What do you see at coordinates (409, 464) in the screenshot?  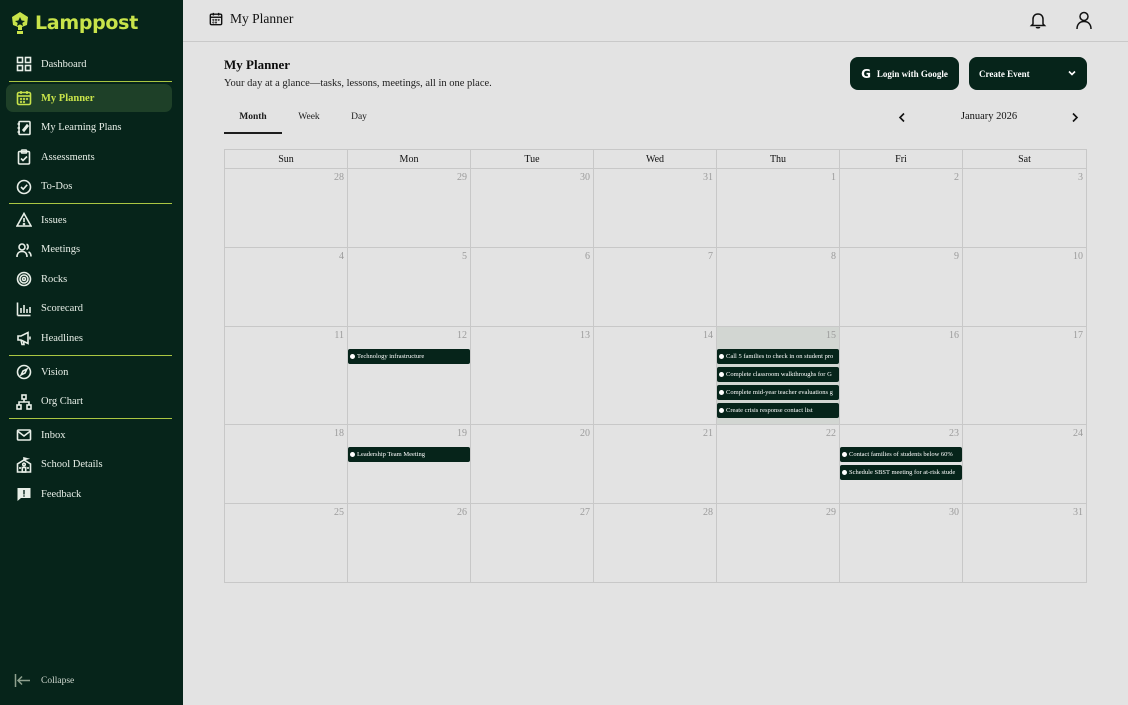 I see `calendar-day-cell: 19 Leadership Team Meeting` at bounding box center [409, 464].